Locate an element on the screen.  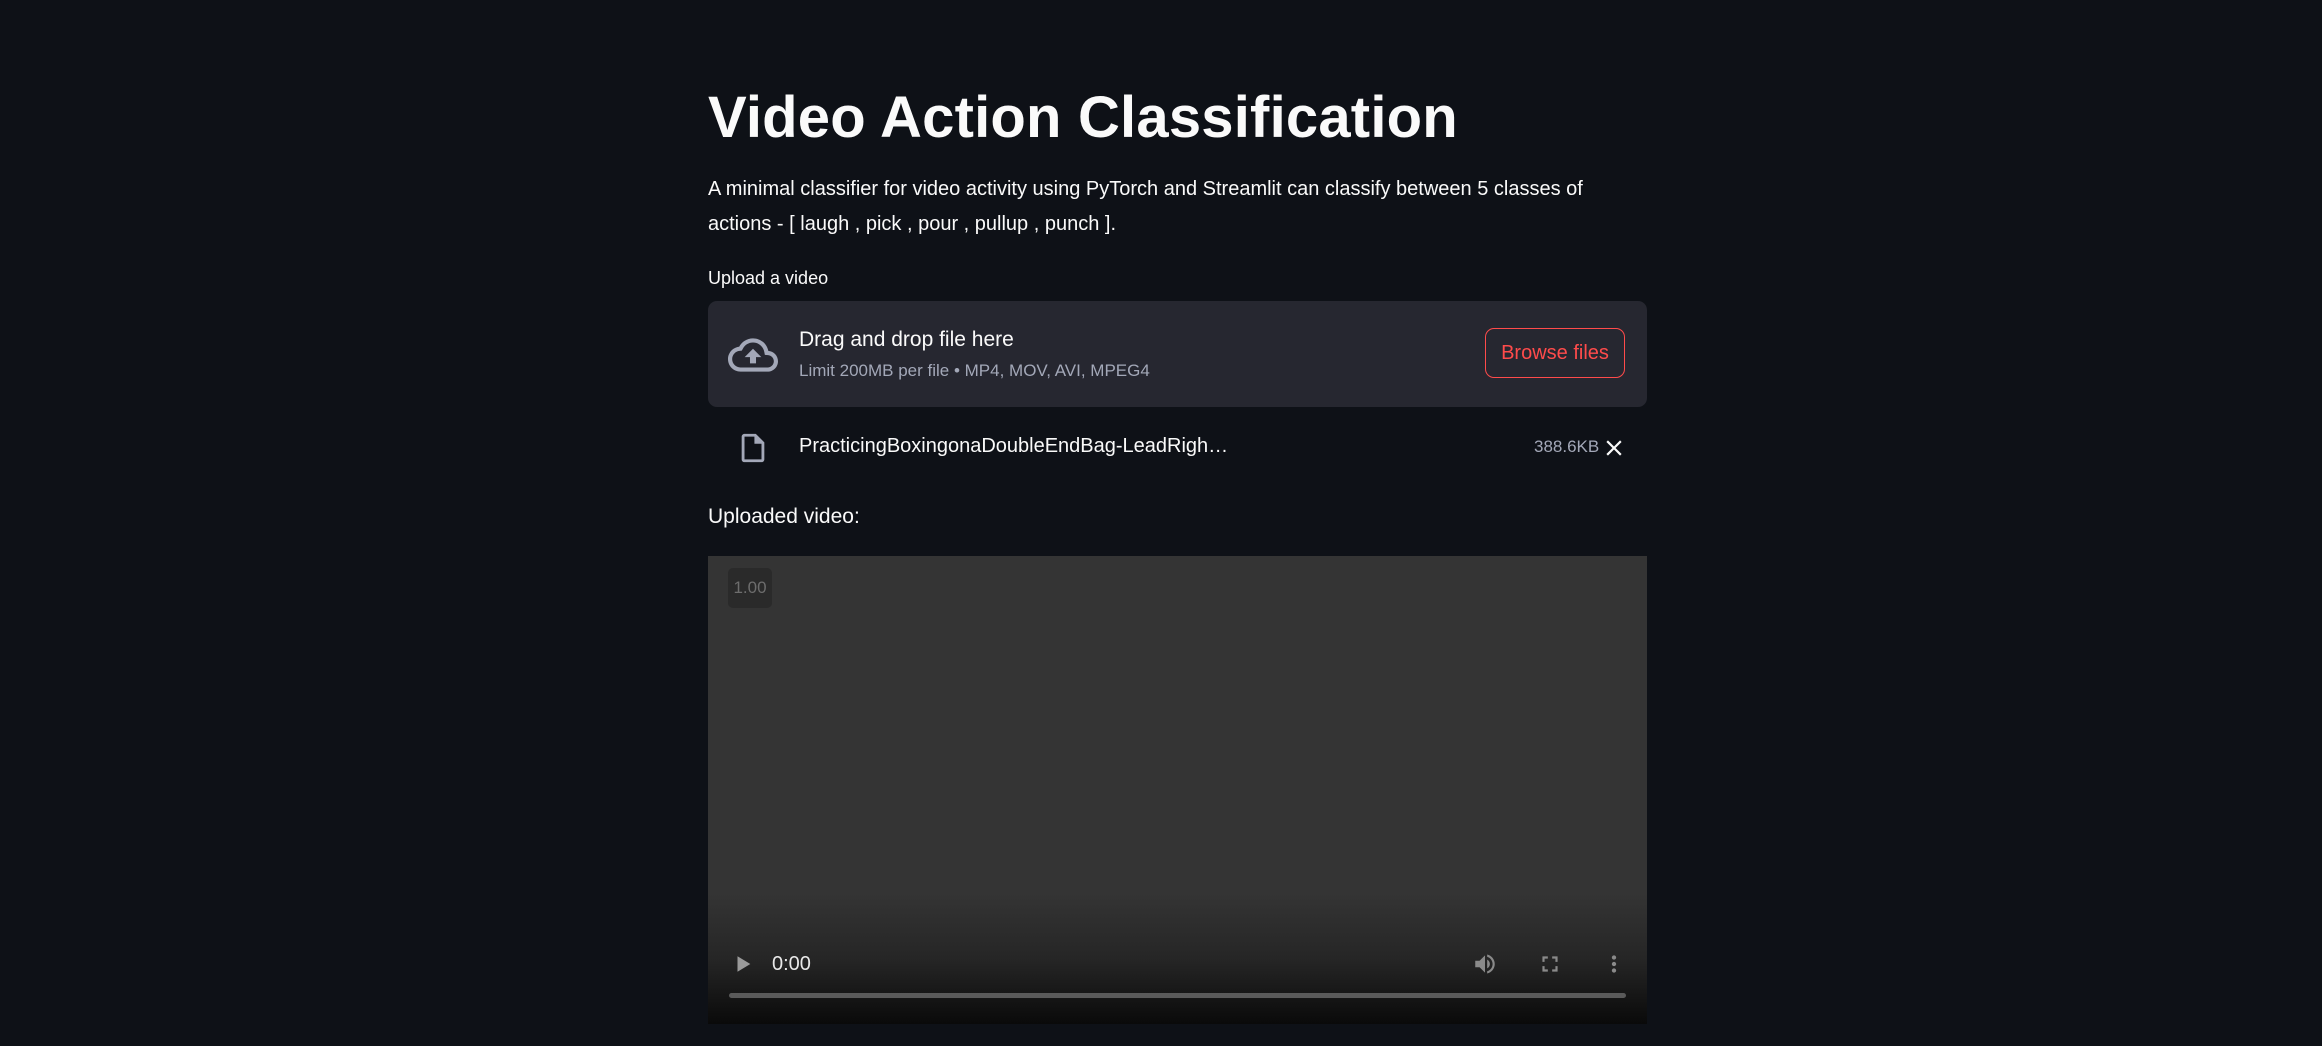
dropzone-instructions: Drag and drop file here is located at coordinates (906, 339).